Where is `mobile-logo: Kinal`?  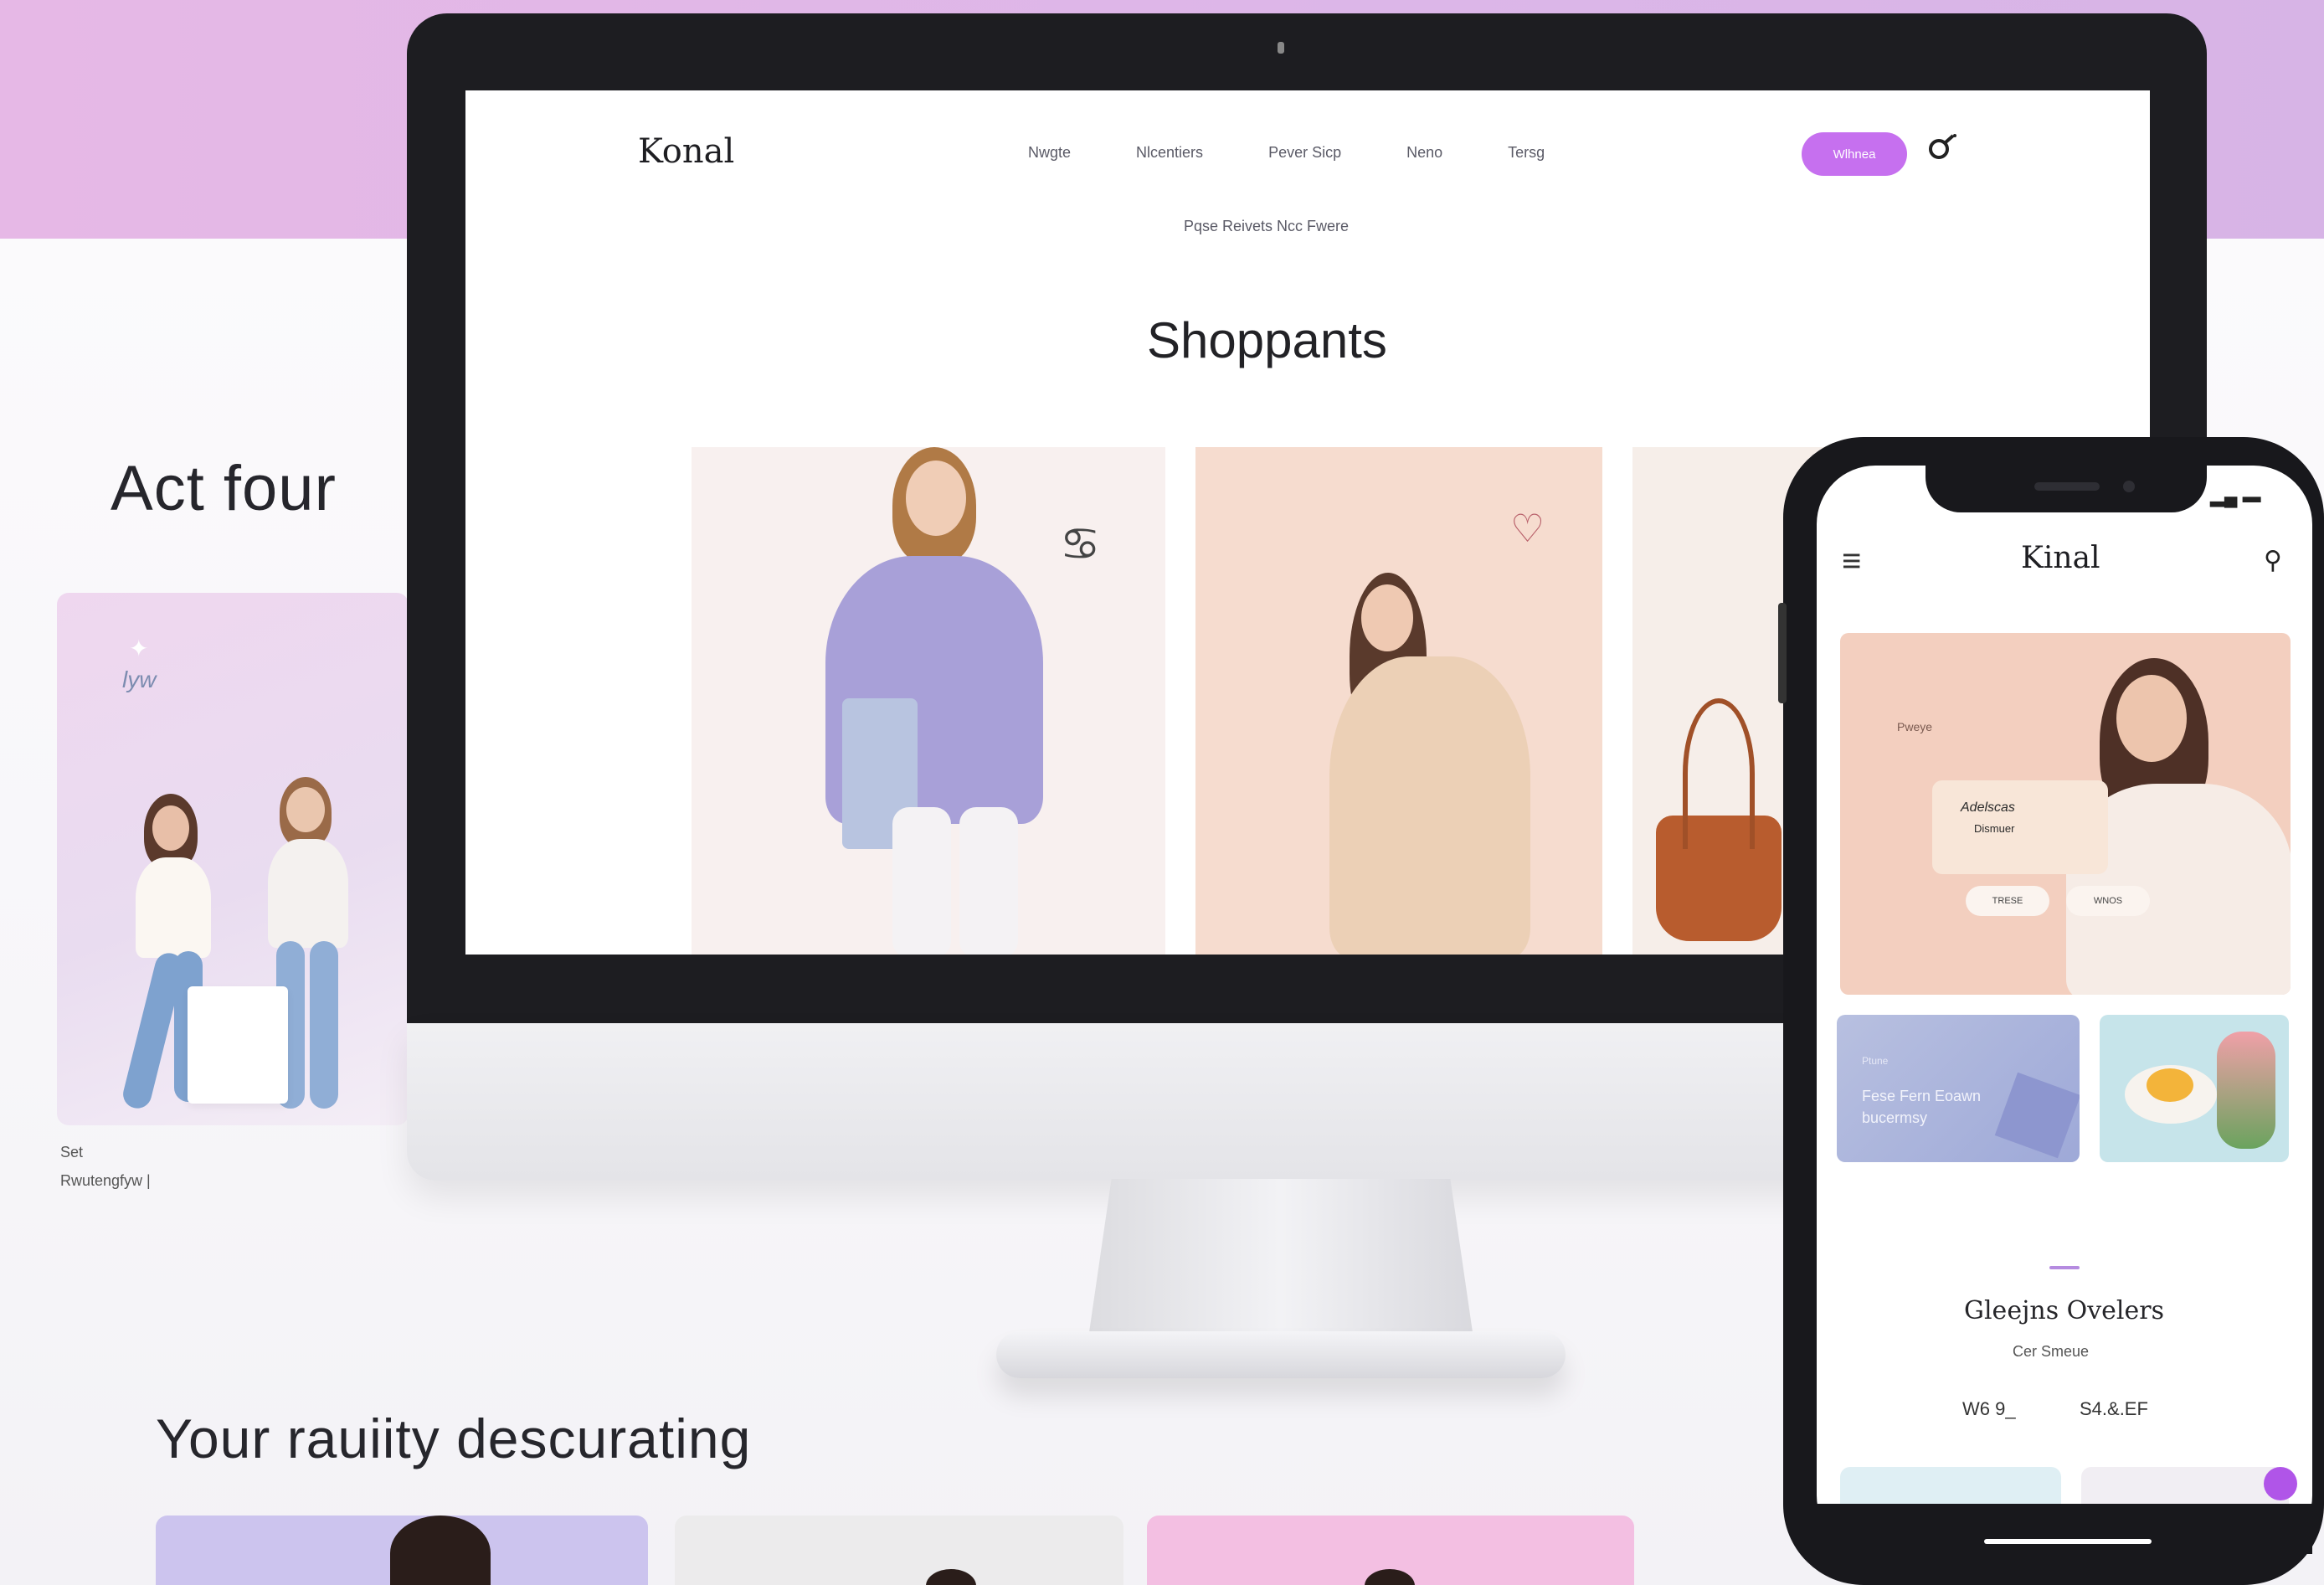
mobile-logo: Kinal is located at coordinates (2061, 558).